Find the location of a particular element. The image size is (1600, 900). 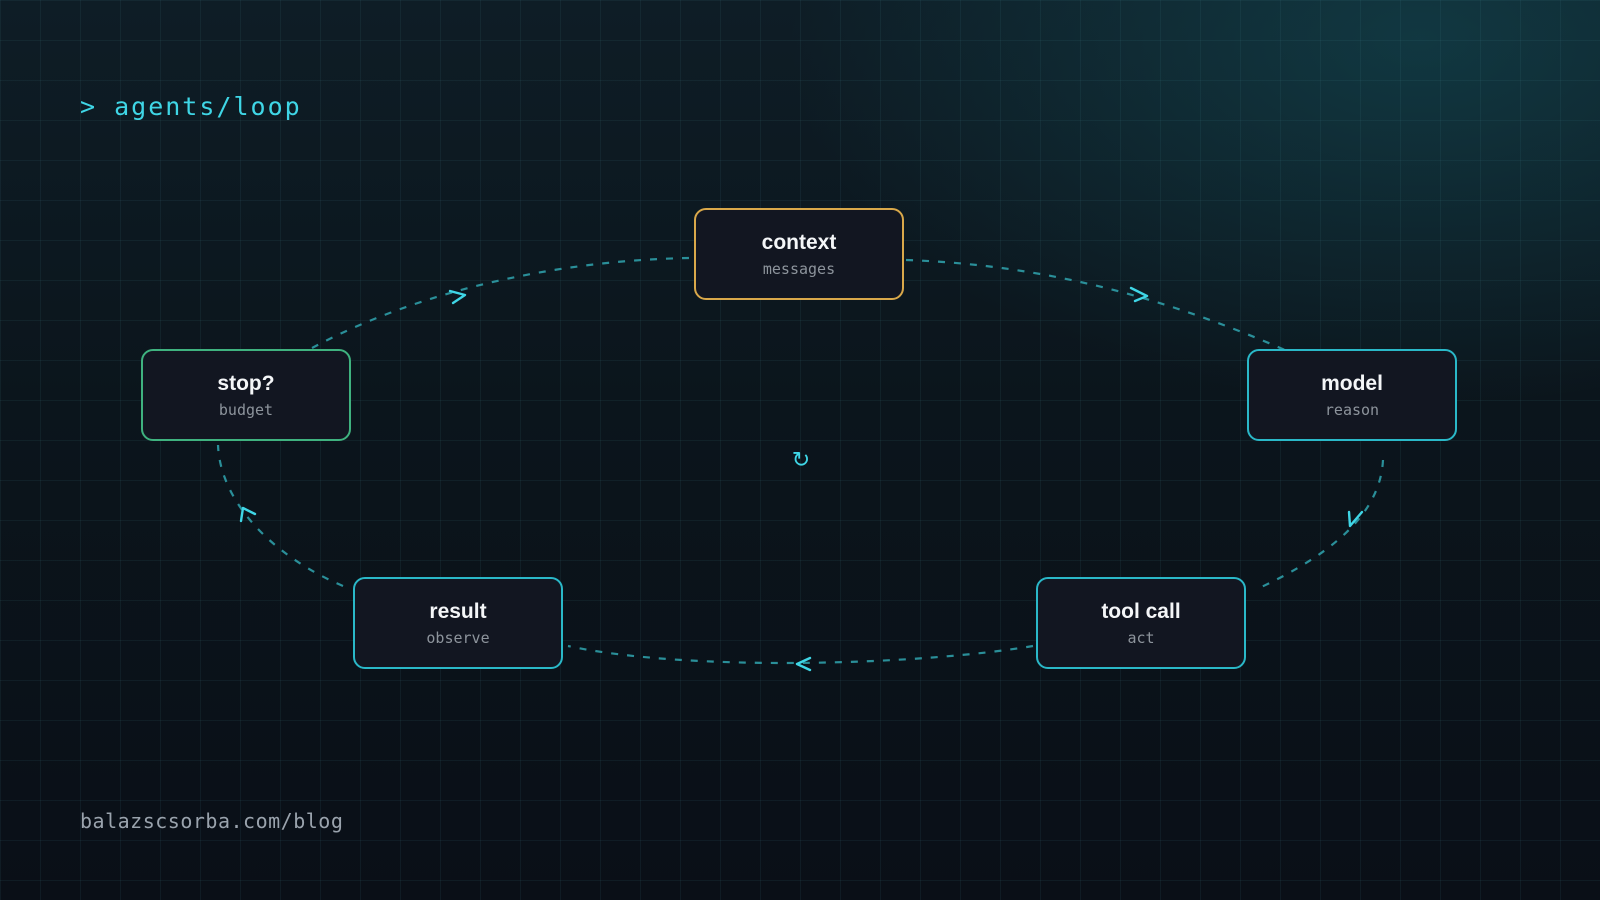

node-context: context messages is located at coordinates (799, 254).